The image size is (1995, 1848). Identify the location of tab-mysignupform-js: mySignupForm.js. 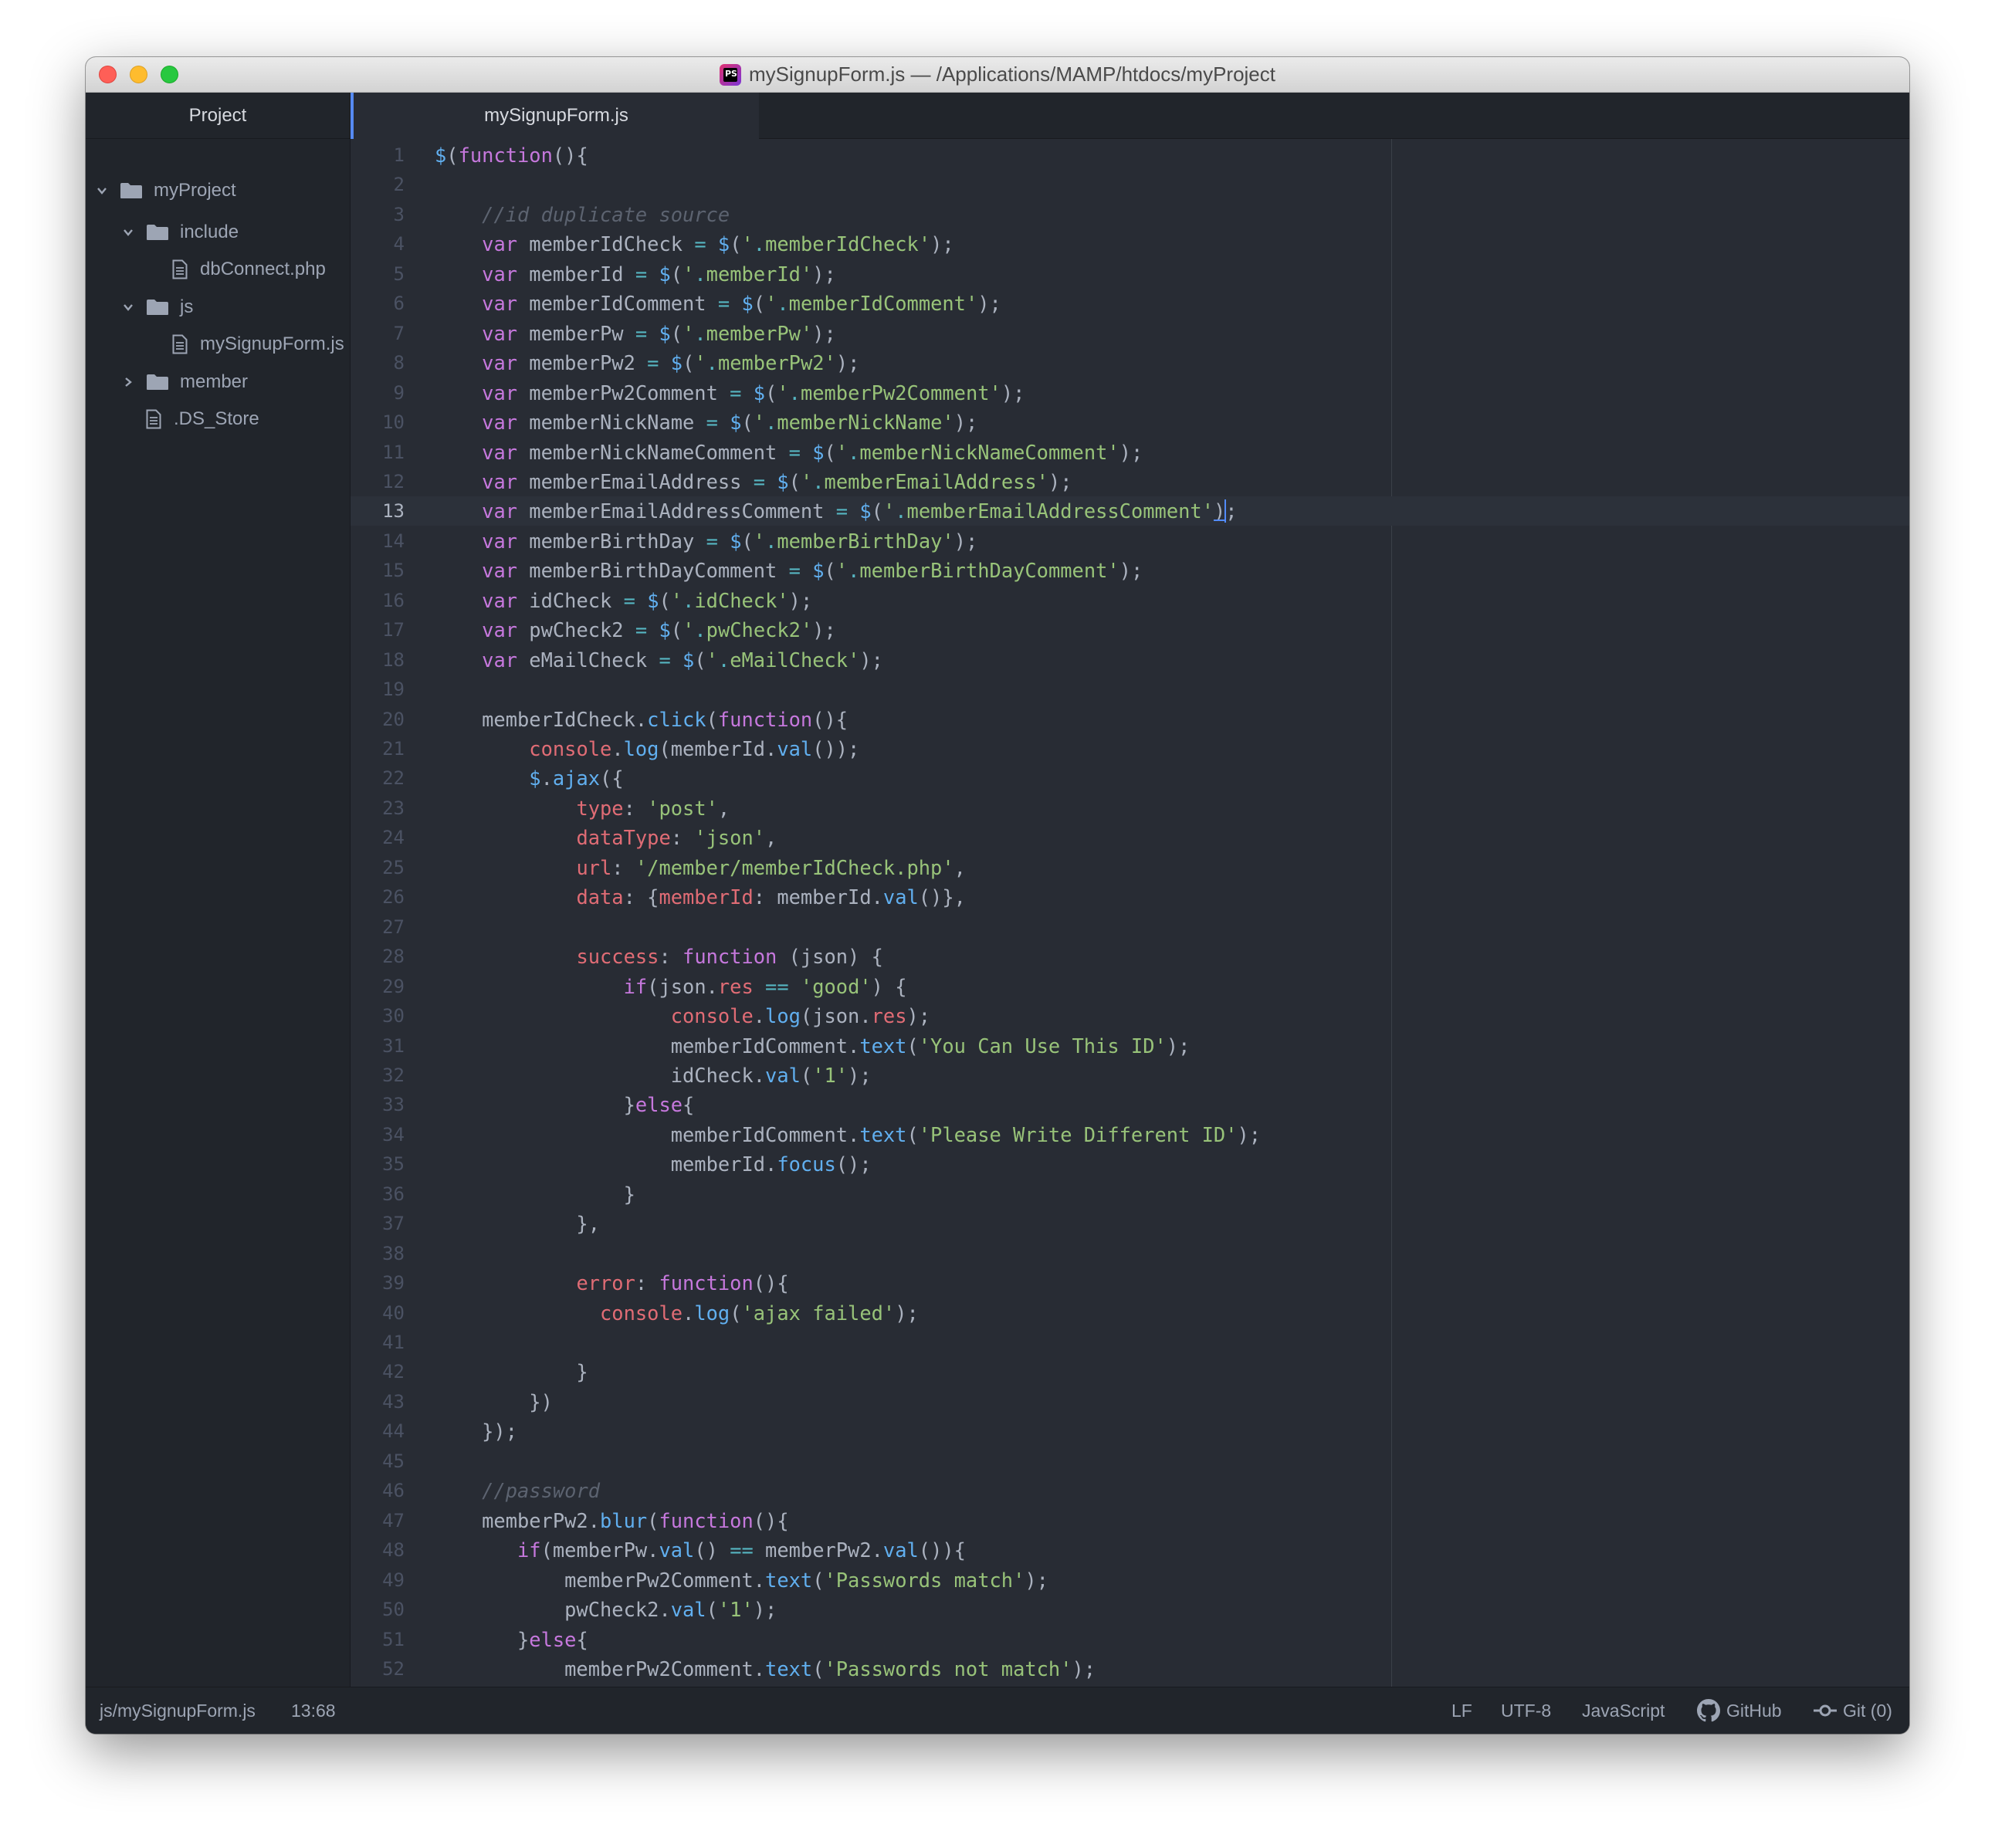
(555, 116).